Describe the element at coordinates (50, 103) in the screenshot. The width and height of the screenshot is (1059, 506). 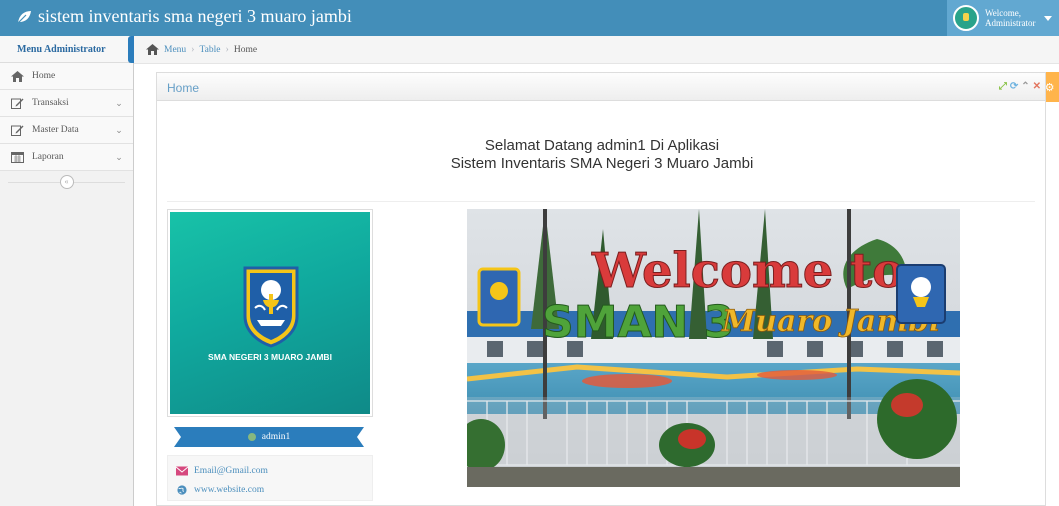
I see `sidebar-item-label: Transaksi` at that location.